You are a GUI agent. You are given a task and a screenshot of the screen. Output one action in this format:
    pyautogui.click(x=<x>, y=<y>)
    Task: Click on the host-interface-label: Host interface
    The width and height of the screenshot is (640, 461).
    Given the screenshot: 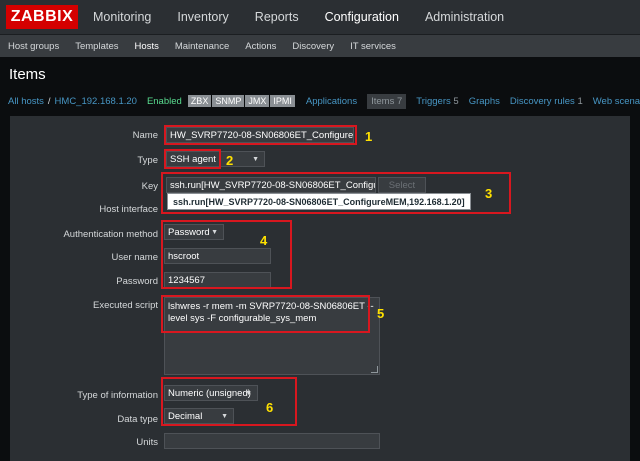 What is the action you would take?
    pyautogui.click(x=128, y=209)
    